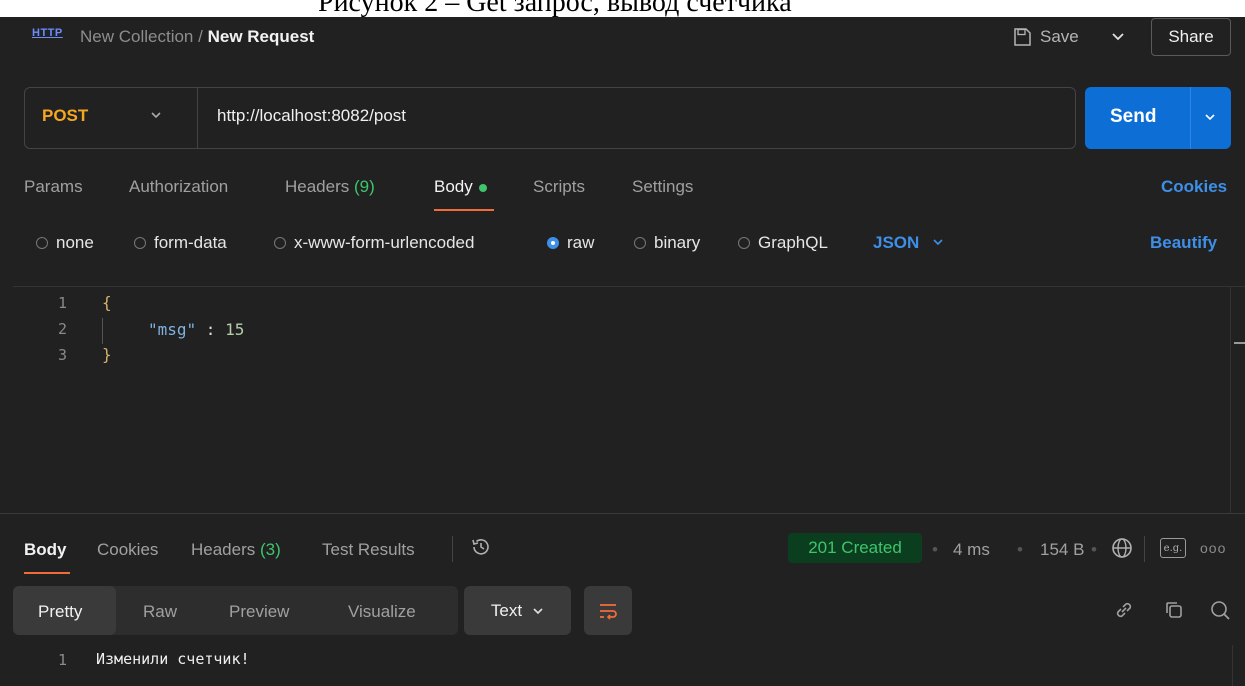 Image resolution: width=1245 pixels, height=686 pixels. I want to click on status-badge: 201 Created, so click(855, 548).